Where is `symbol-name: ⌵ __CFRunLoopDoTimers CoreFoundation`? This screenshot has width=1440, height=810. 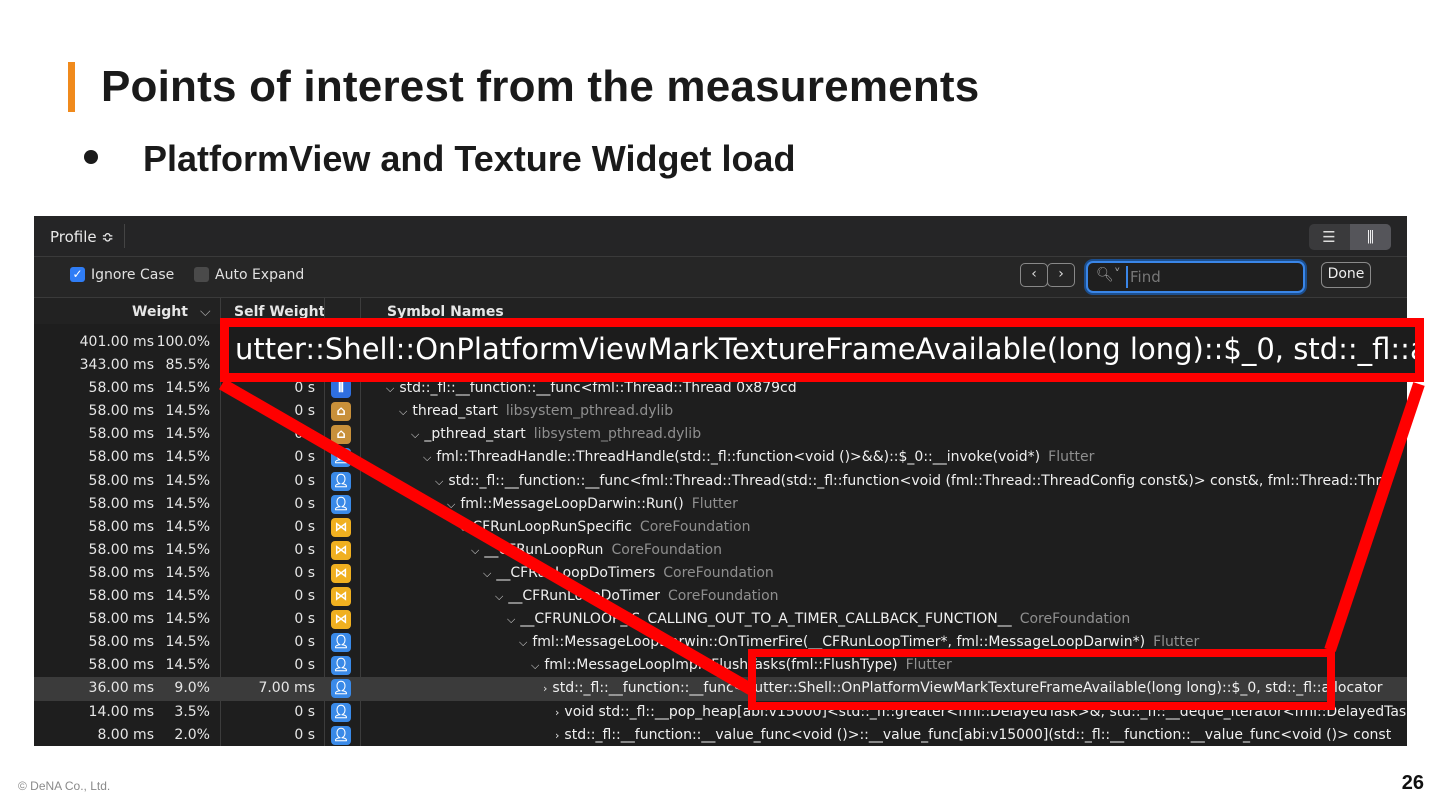
symbol-name: ⌵ __CFRunLoopDoTimers CoreFoundation is located at coordinates (628, 573).